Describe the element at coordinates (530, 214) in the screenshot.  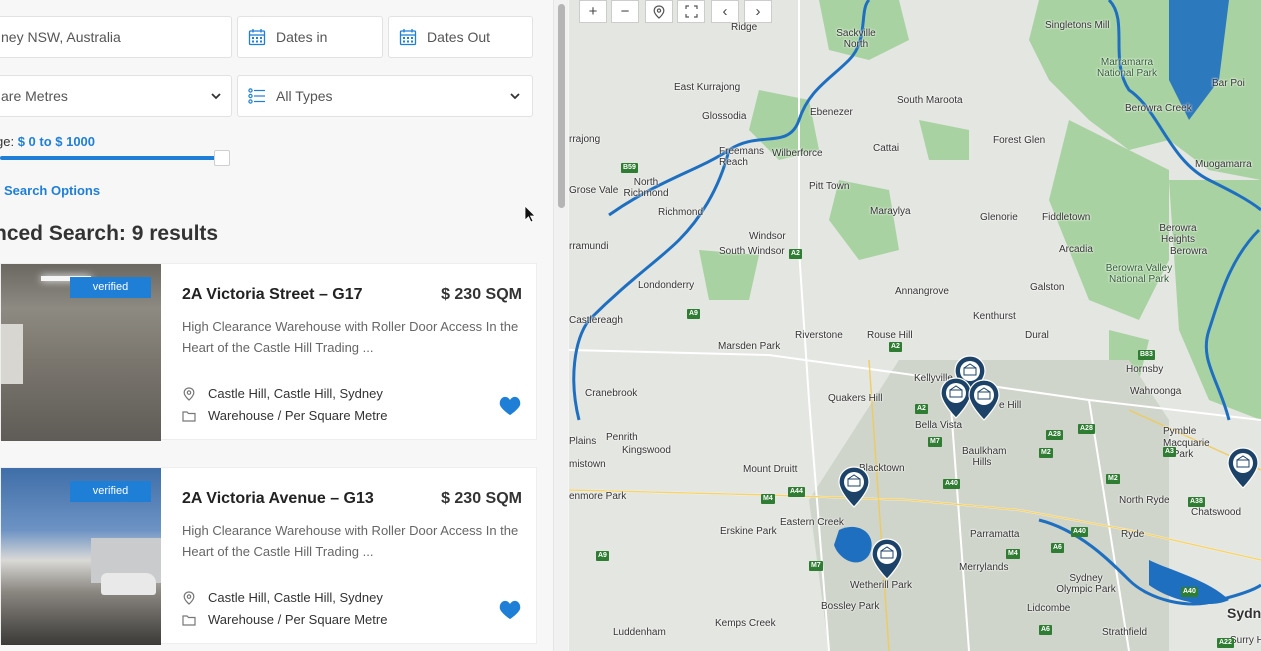
I see `mouse-cursor-icon` at that location.